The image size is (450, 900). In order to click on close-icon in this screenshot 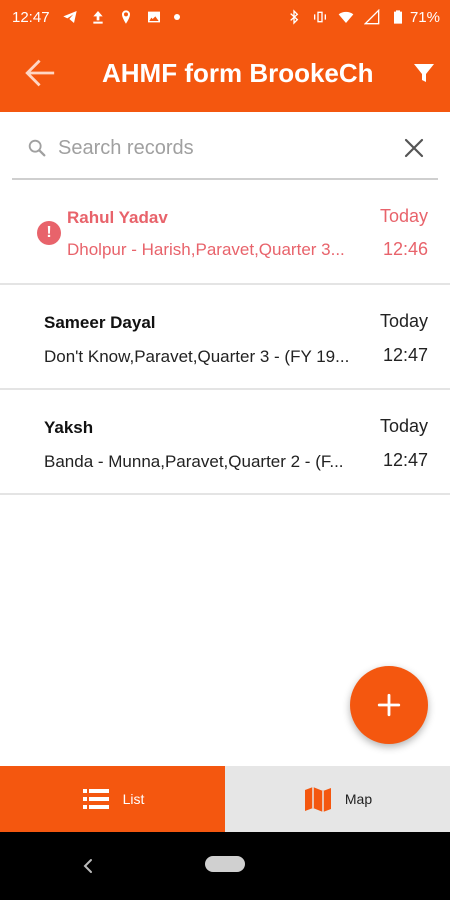, I will do `click(414, 148)`.